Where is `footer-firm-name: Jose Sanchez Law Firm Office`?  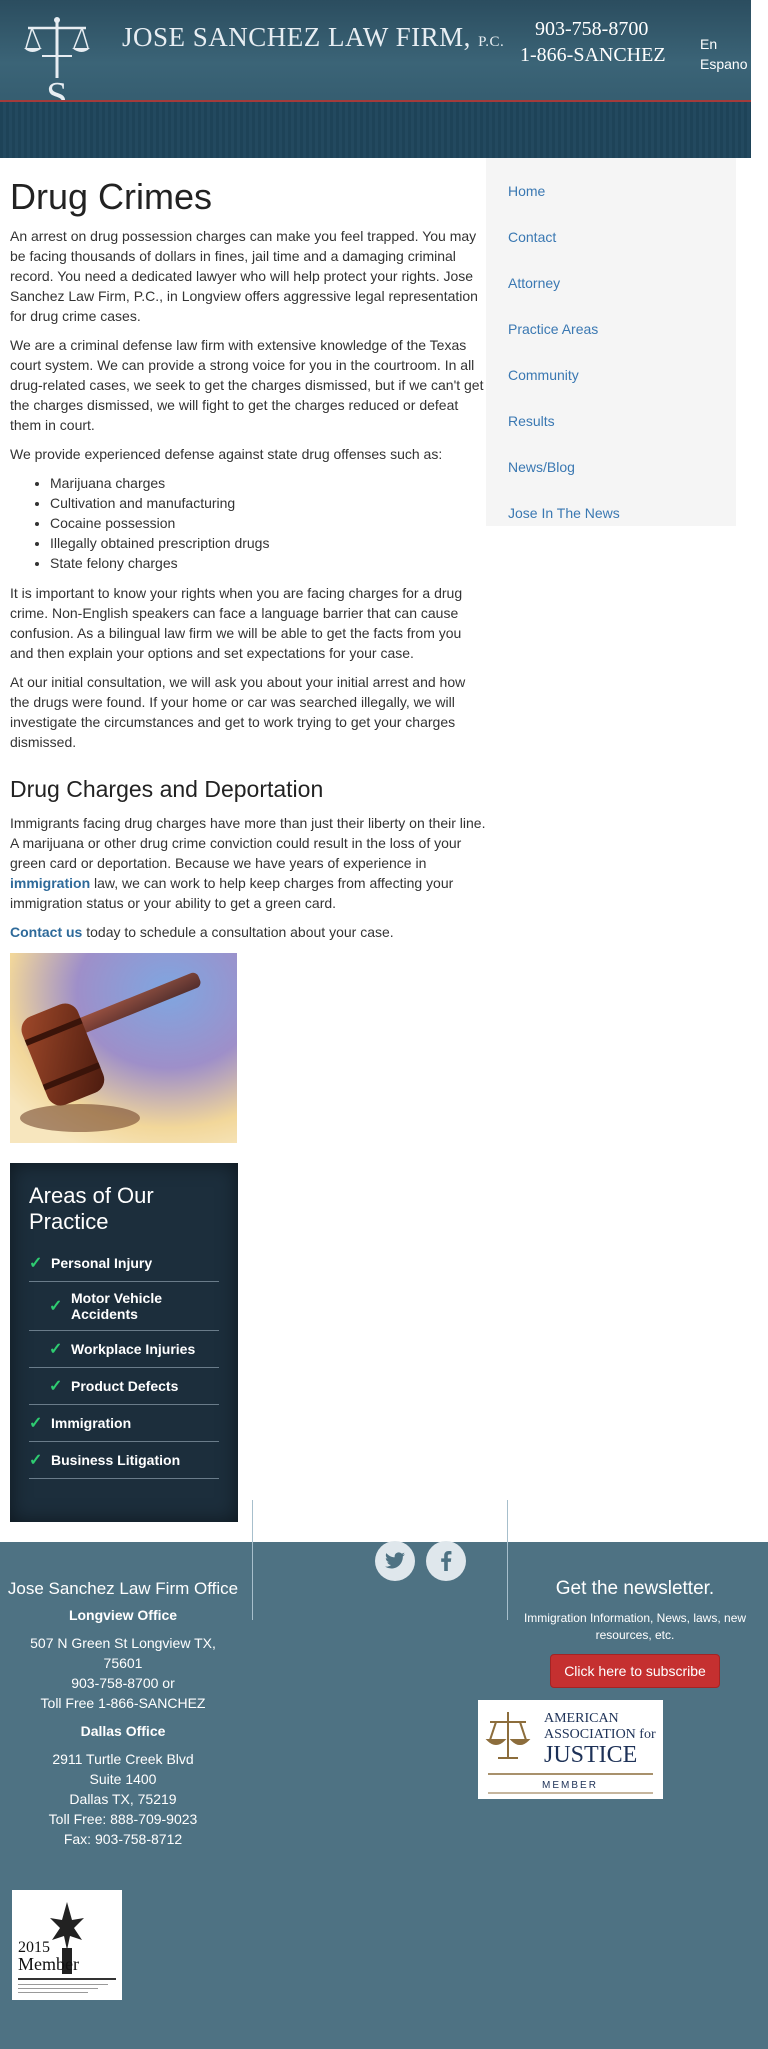
footer-firm-name: Jose Sanchez Law Firm Office is located at coordinates (123, 1588).